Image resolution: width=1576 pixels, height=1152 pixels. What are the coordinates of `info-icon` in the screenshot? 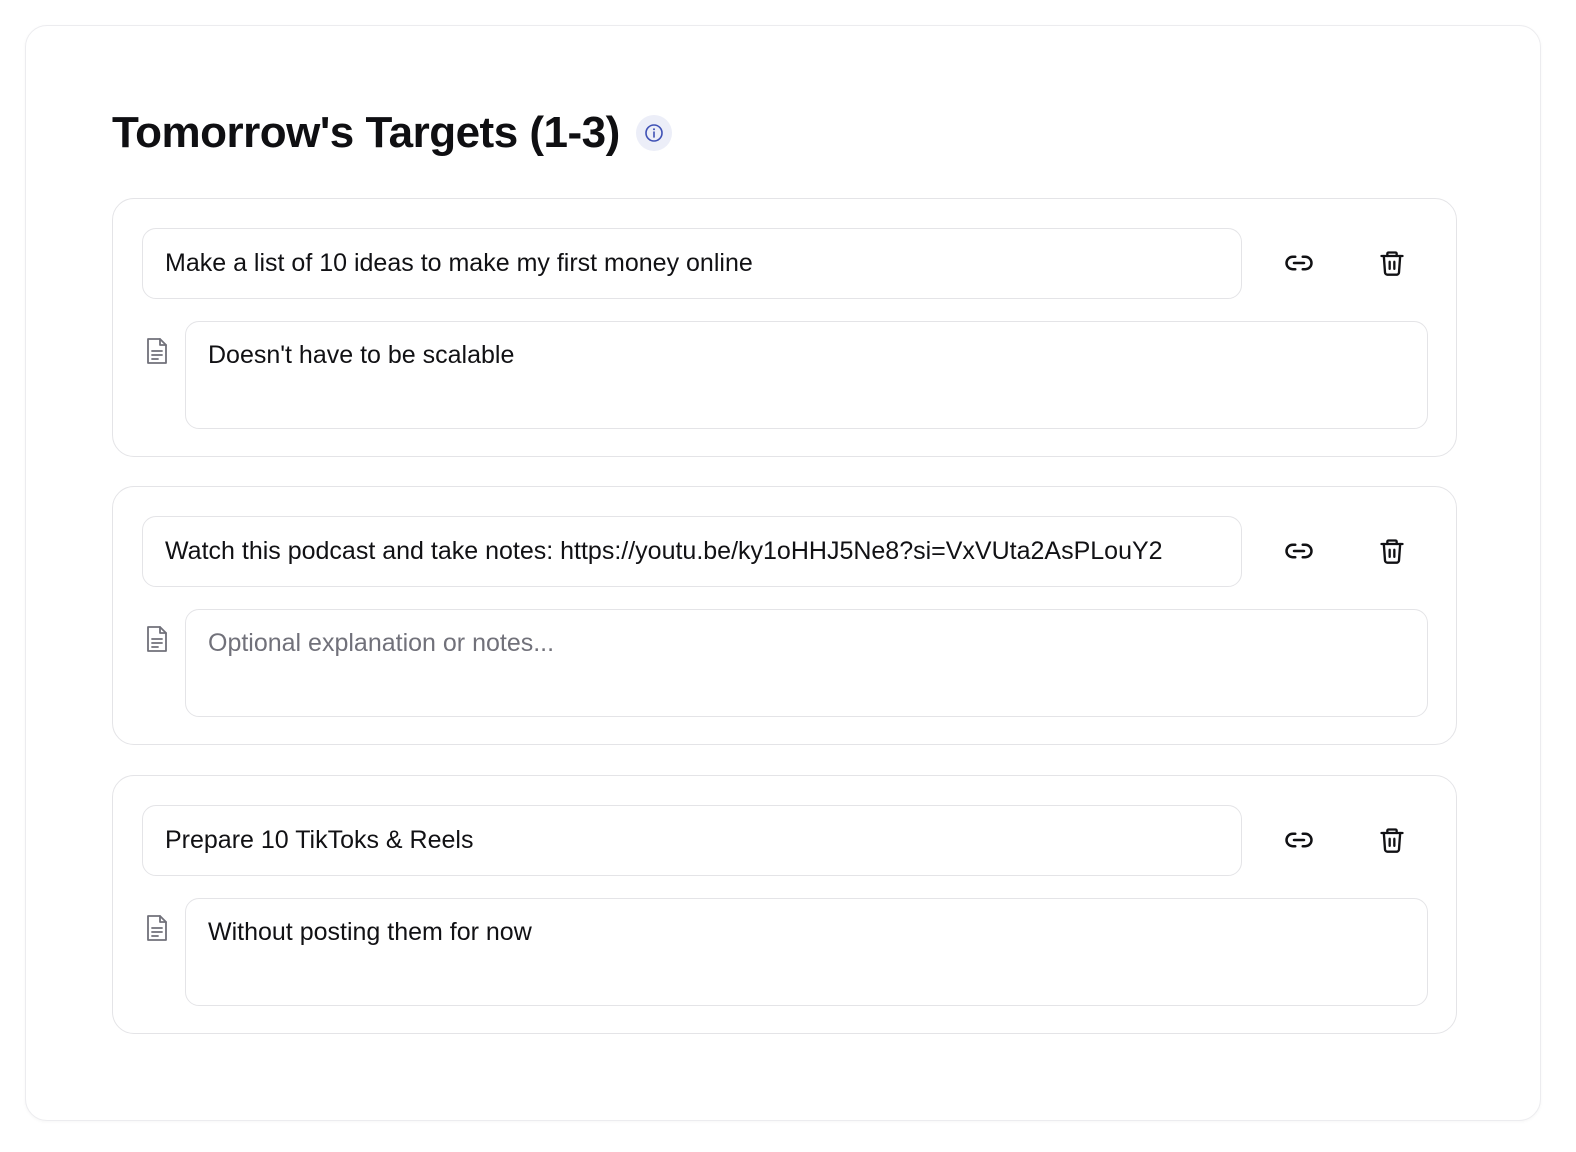 It's located at (653, 133).